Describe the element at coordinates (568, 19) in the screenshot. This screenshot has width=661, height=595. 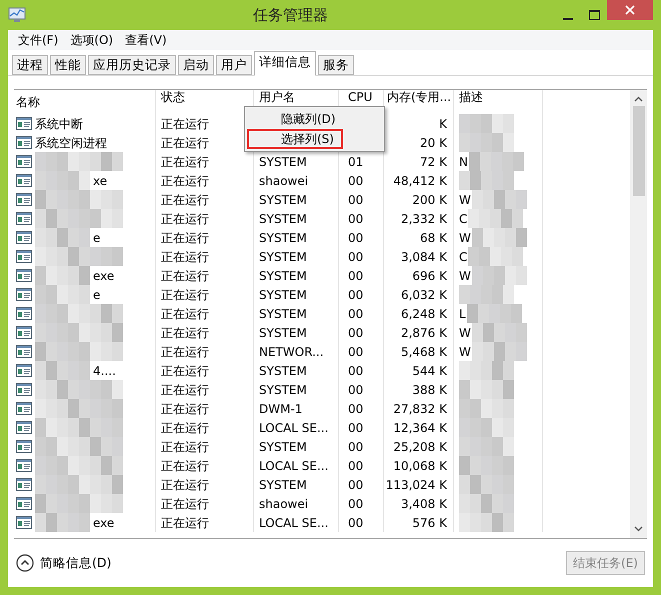
I see `minimize-icon` at that location.